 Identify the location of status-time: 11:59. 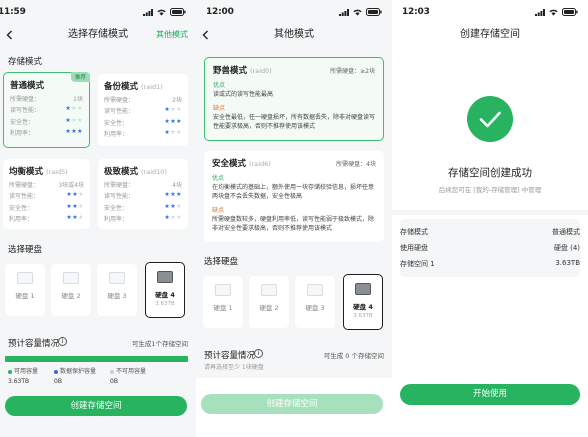
(13, 12).